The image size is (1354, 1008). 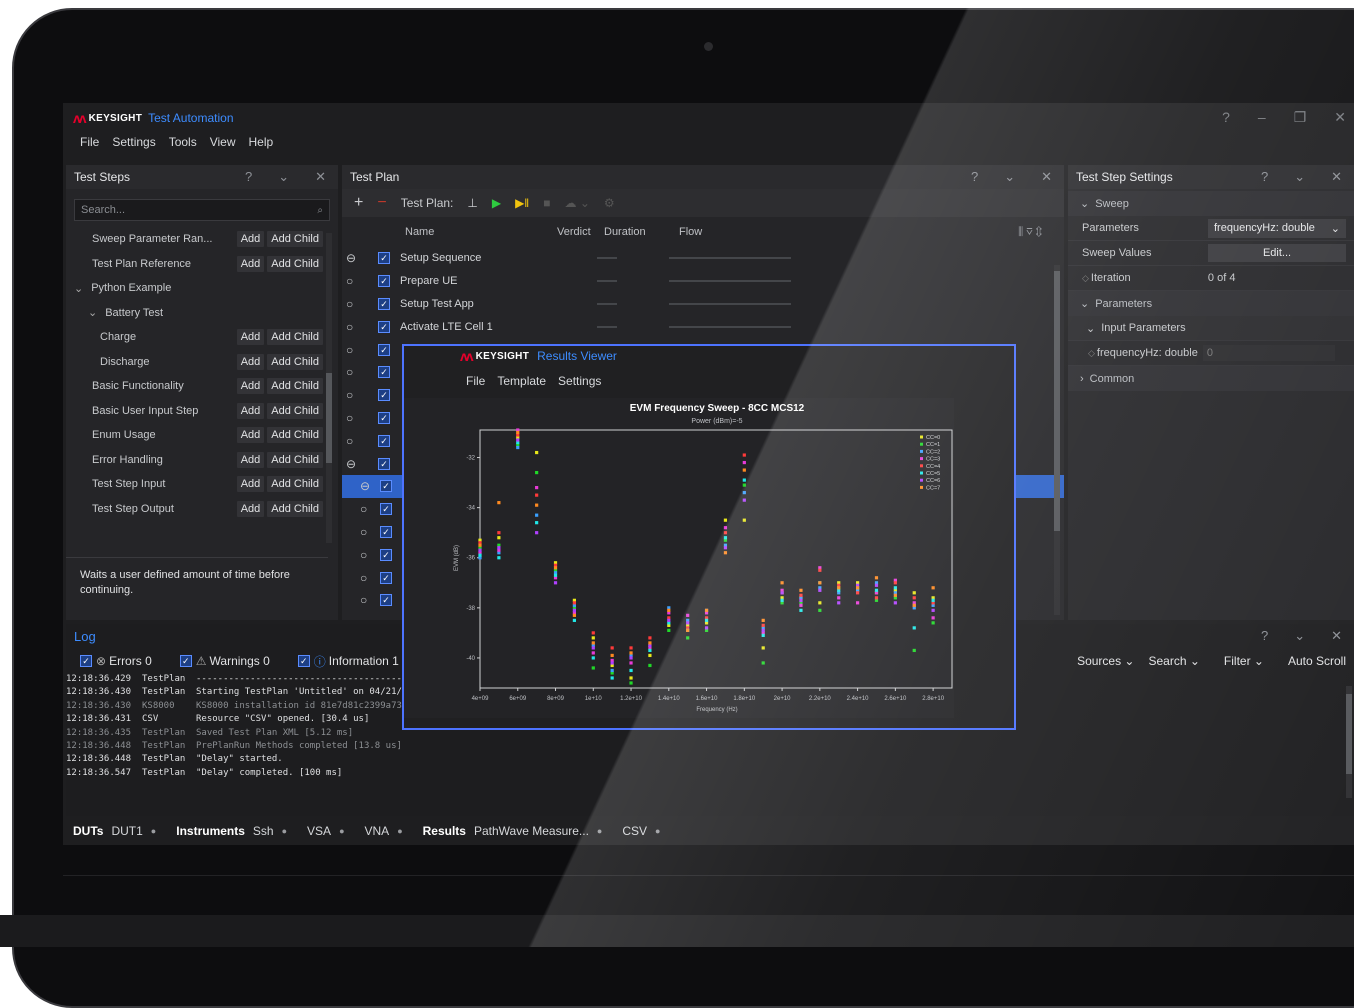 What do you see at coordinates (703, 326) in the screenshot?
I see `test-plan-row: ○ ✓ Activate LTE Cell 1` at bounding box center [703, 326].